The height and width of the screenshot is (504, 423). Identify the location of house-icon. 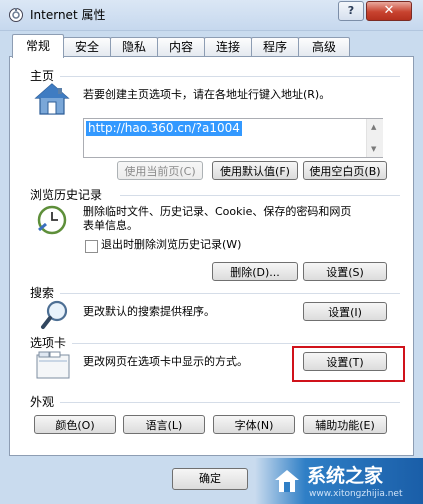
(52, 99).